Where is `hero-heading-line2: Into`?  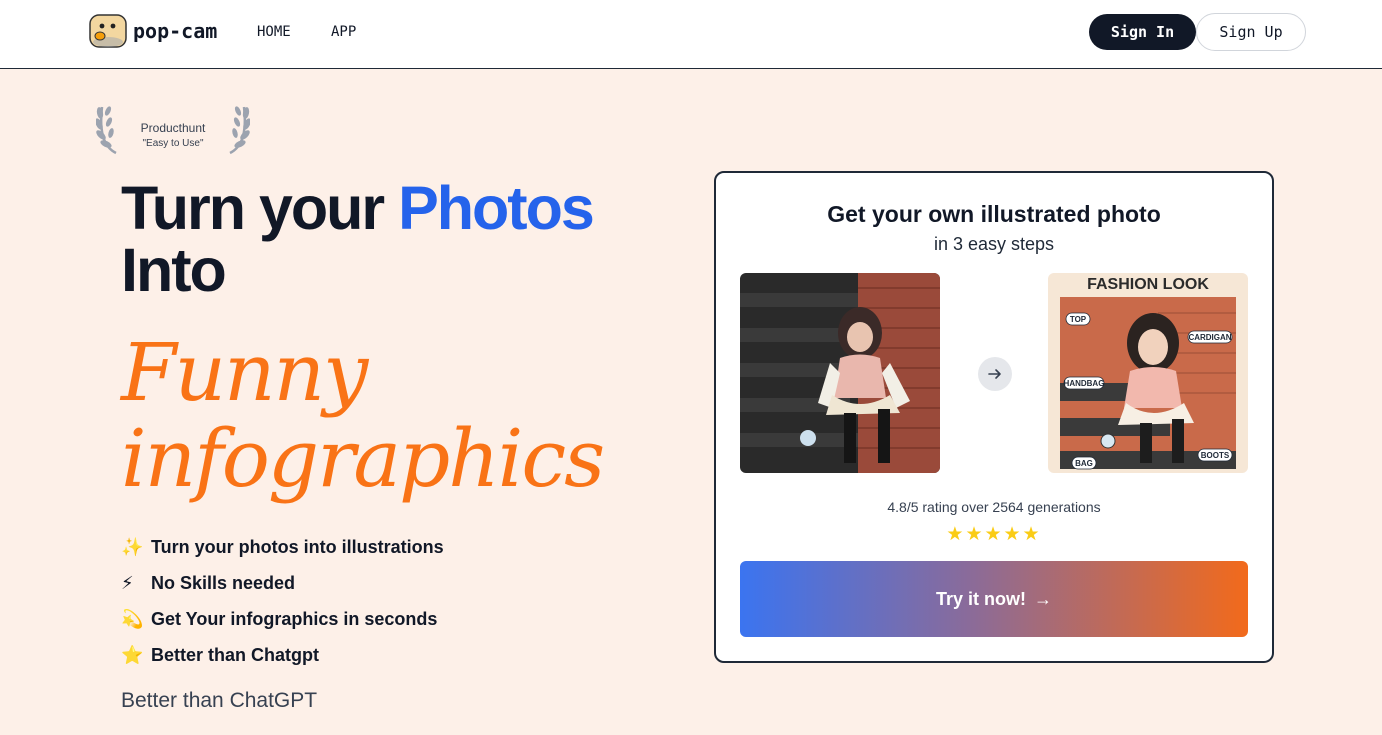 hero-heading-line2: Into is located at coordinates (174, 270).